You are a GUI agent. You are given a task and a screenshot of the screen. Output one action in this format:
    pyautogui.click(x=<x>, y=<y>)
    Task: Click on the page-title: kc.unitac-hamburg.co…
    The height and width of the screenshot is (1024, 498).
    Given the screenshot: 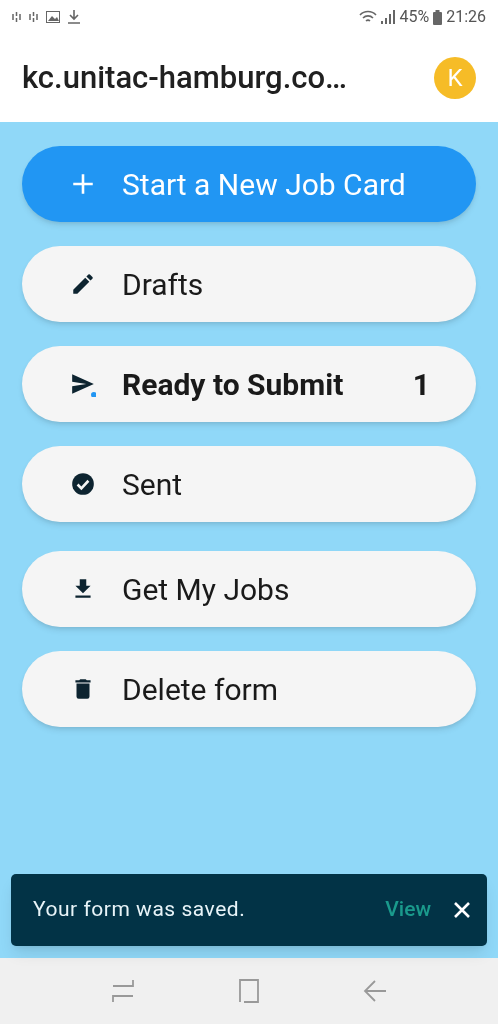 What is the action you would take?
    pyautogui.click(x=184, y=77)
    